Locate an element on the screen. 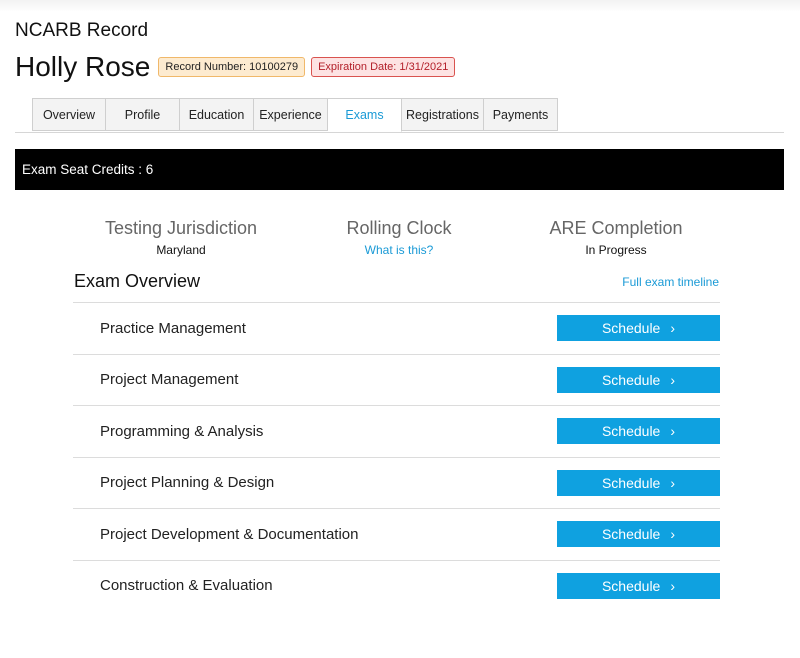 This screenshot has width=800, height=658. tab-payments: Payments is located at coordinates (521, 114).